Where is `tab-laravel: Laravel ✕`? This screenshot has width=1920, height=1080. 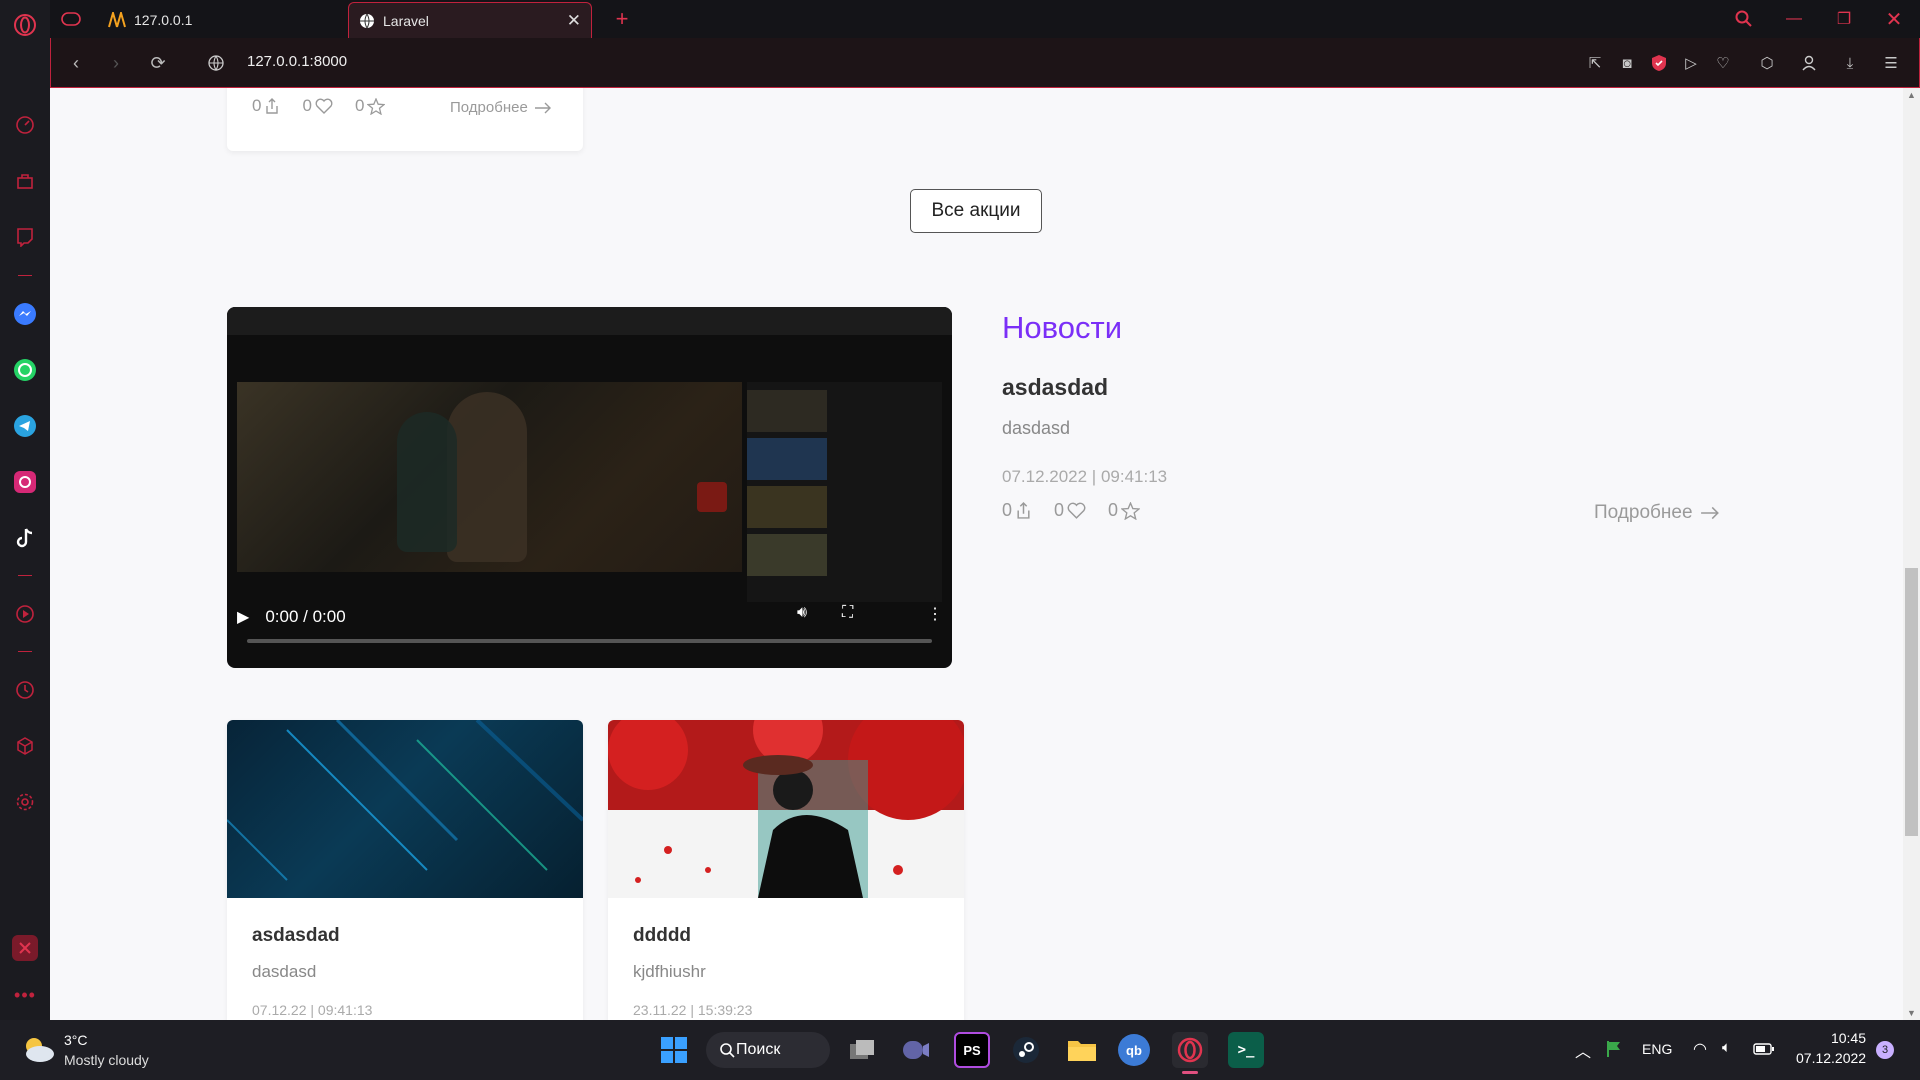 tab-laravel: Laravel ✕ is located at coordinates (470, 20).